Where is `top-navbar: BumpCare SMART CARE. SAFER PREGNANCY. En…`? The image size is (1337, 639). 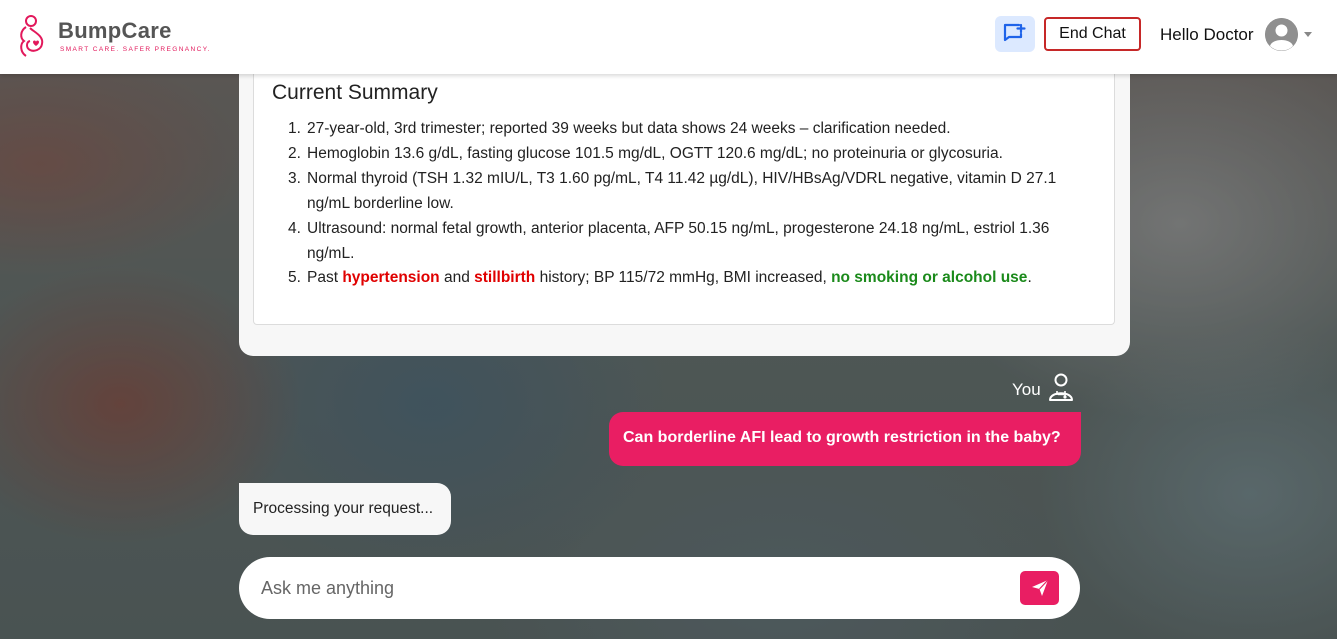 top-navbar: BumpCare SMART CARE. SAFER PREGNANCY. En… is located at coordinates (668, 37).